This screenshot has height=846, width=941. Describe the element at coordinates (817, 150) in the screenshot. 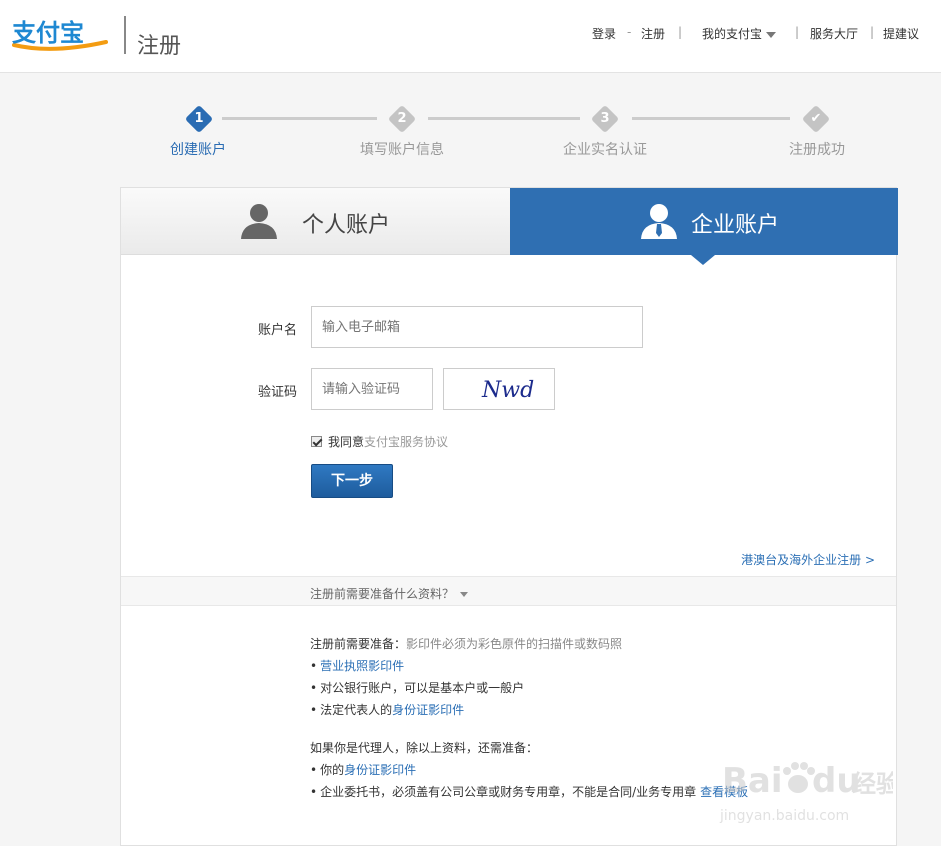

I see `step-4-label: 注册成功` at that location.